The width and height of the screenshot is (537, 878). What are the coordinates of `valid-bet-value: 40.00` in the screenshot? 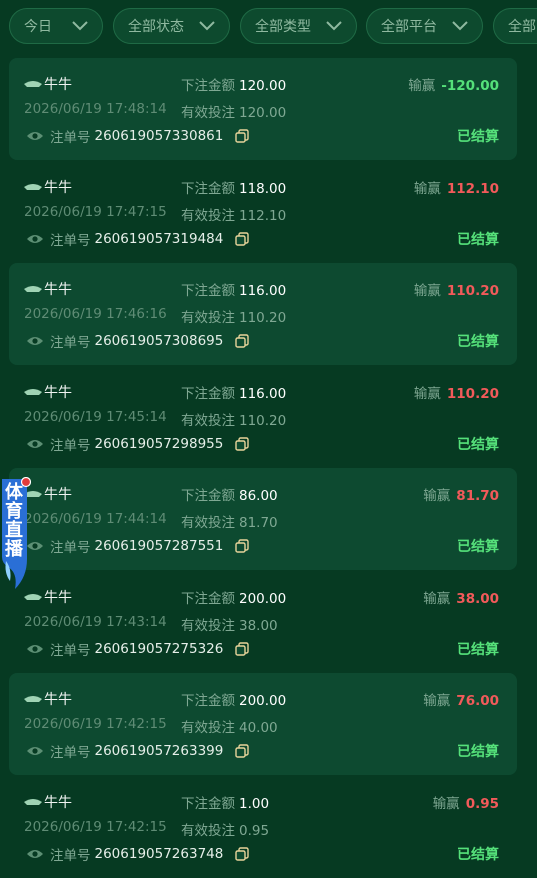 It's located at (258, 728).